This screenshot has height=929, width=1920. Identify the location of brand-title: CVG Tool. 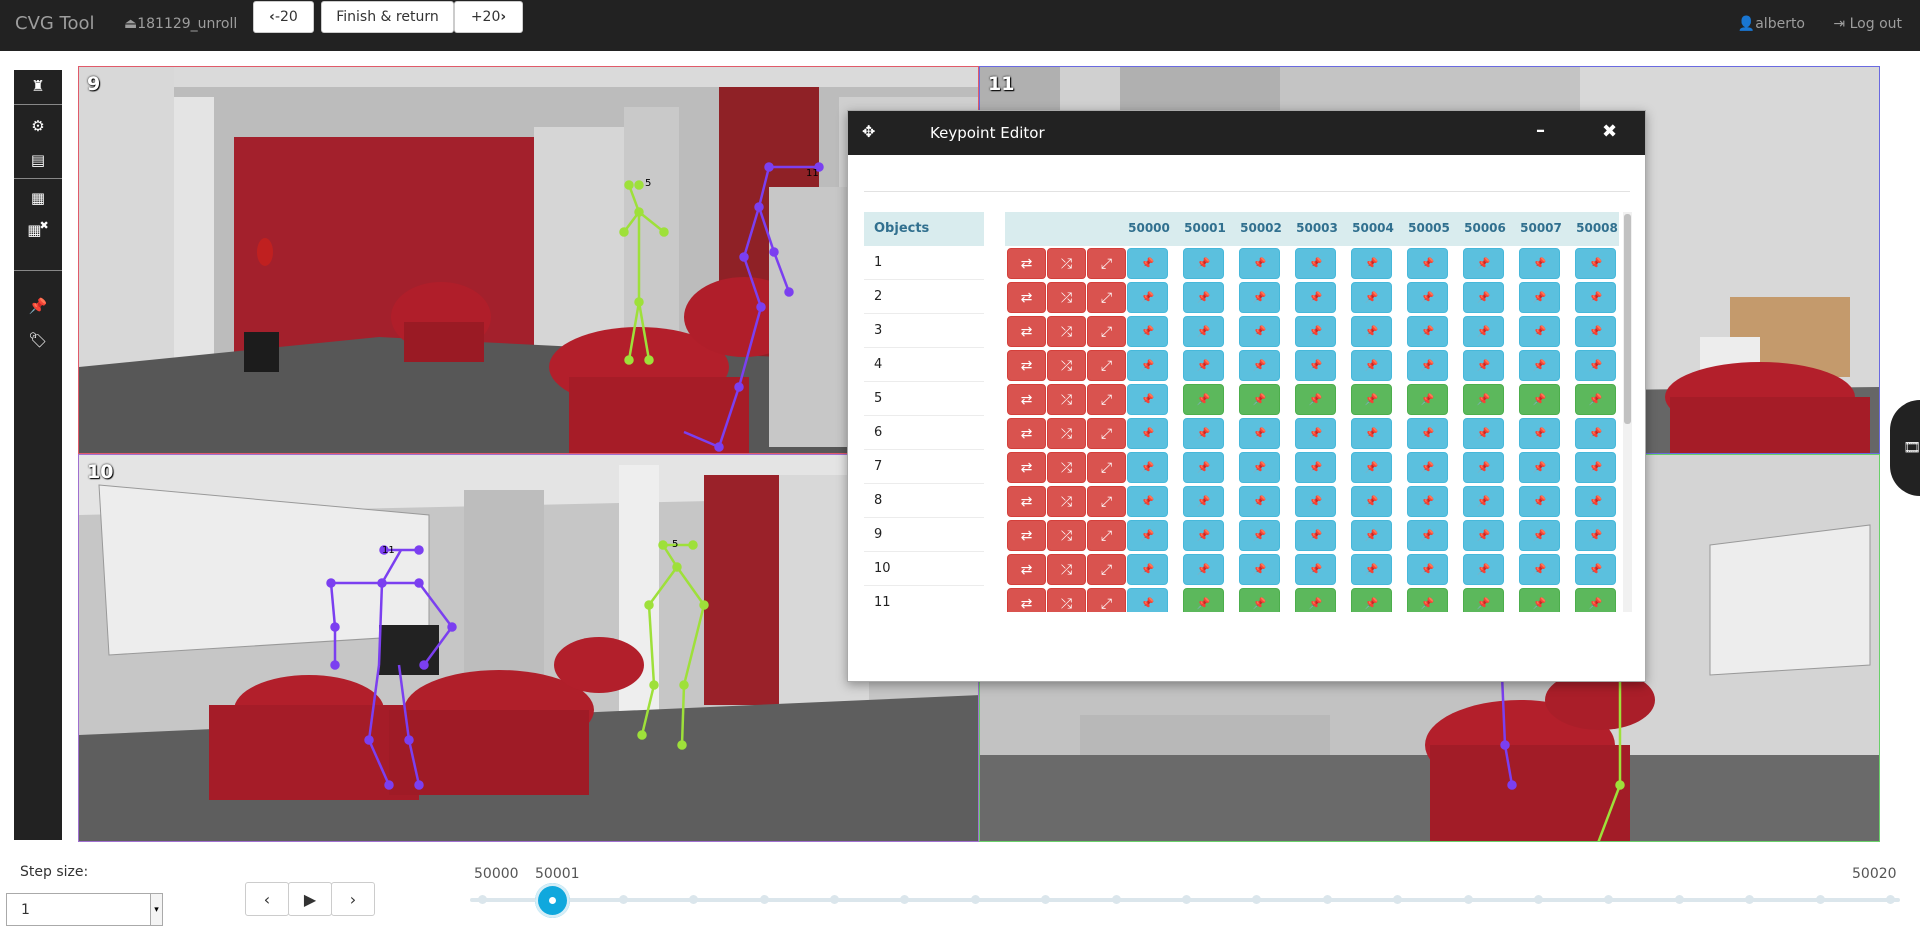
(55, 23).